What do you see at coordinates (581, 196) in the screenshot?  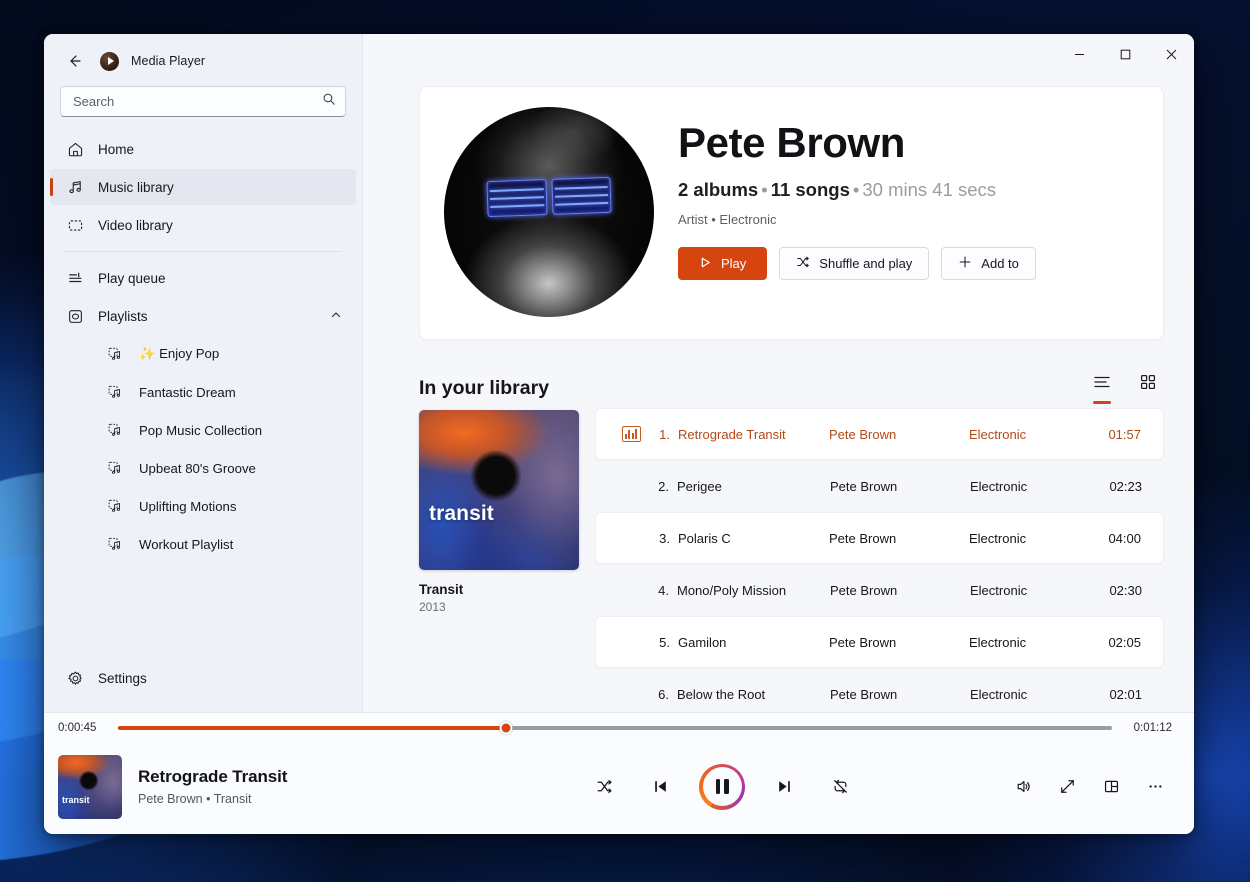 I see `lens-right` at bounding box center [581, 196].